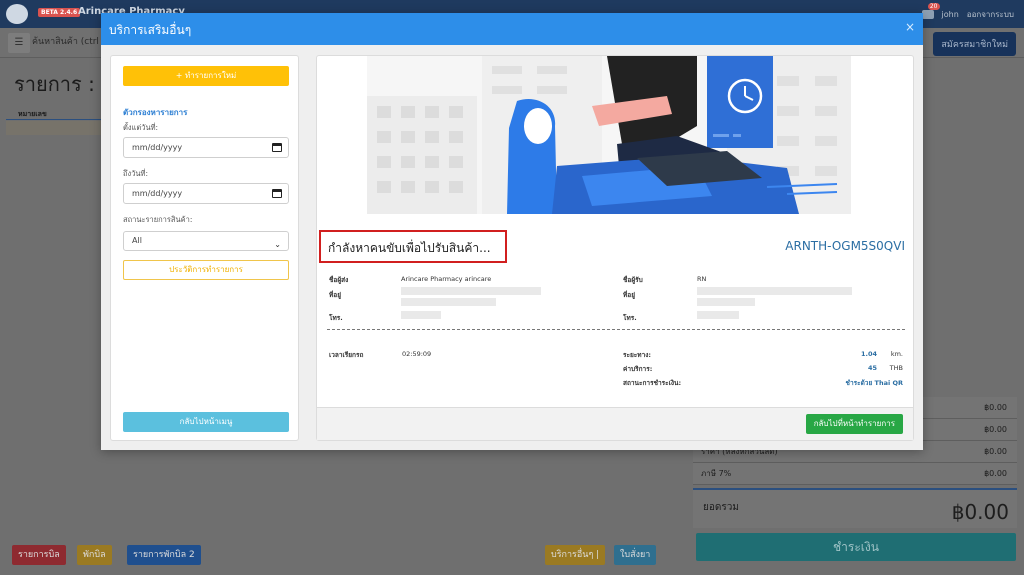  What do you see at coordinates (206, 241) in the screenshot?
I see `status-select: All ⌄` at bounding box center [206, 241].